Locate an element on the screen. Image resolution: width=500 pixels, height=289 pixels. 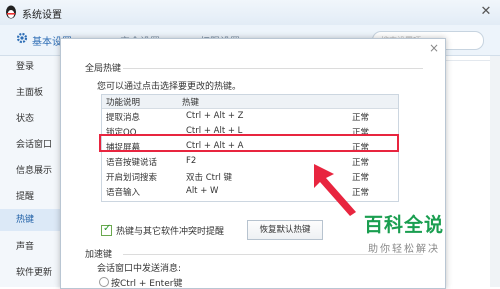
highlight-box is located at coordinates (249, 143).